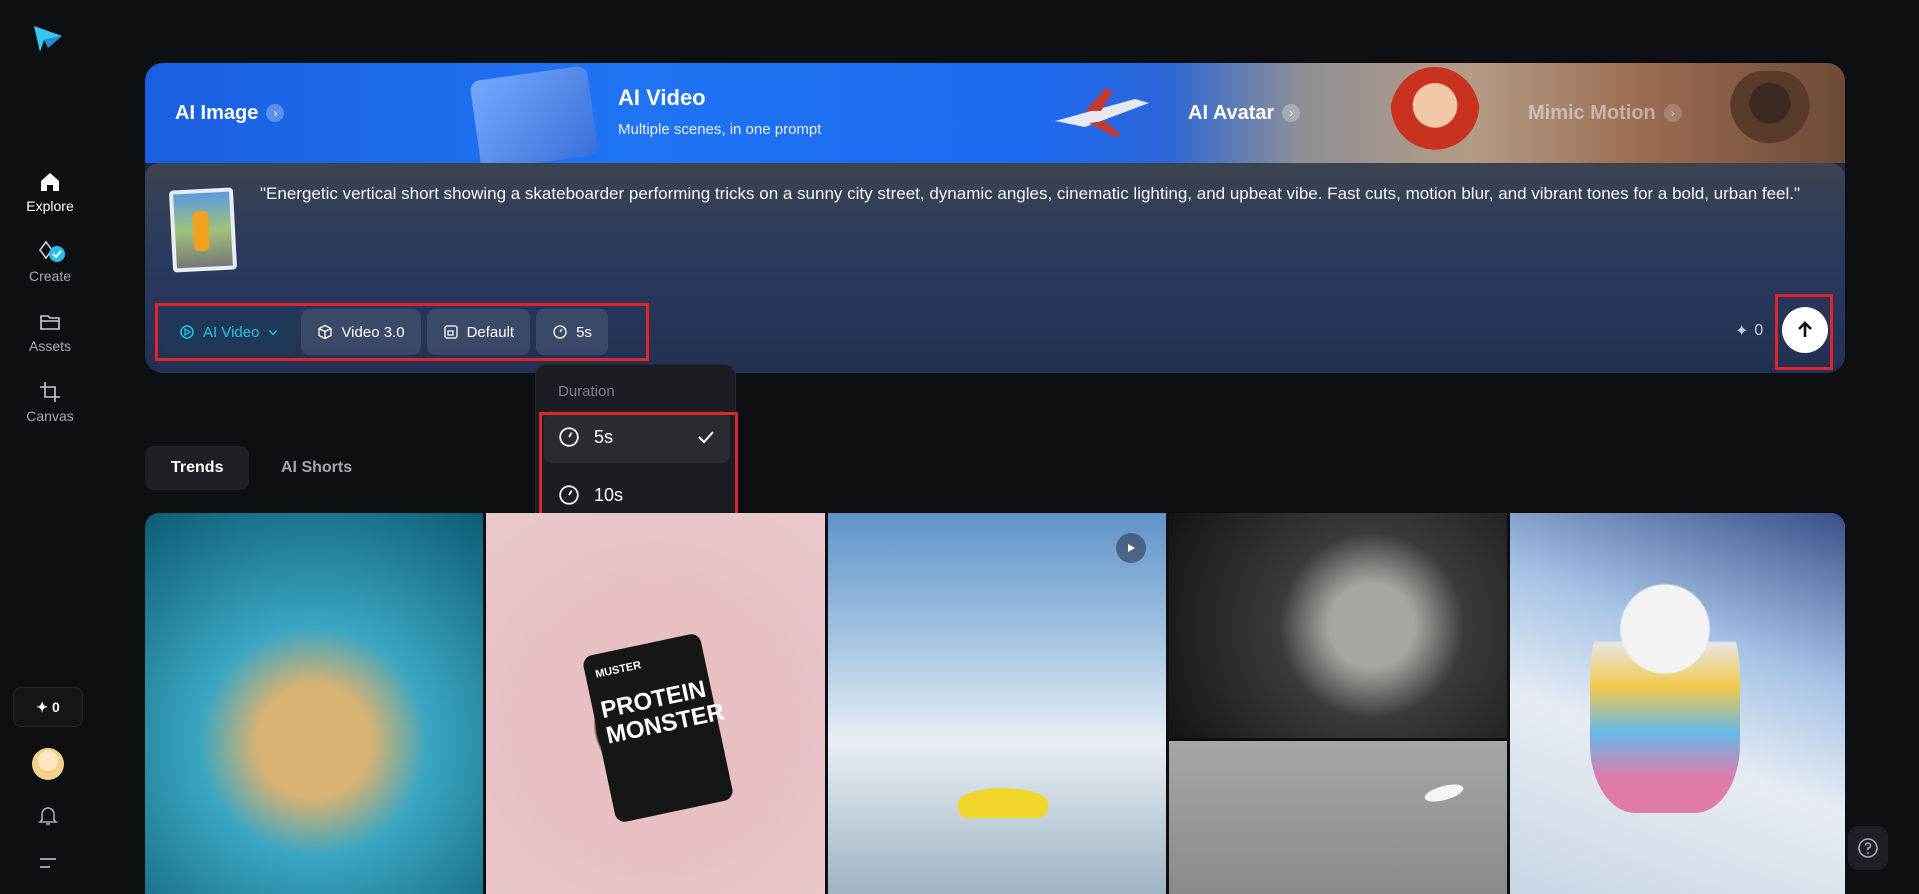 The image size is (1919, 894). I want to click on model-label: Video 3.0, so click(373, 332).